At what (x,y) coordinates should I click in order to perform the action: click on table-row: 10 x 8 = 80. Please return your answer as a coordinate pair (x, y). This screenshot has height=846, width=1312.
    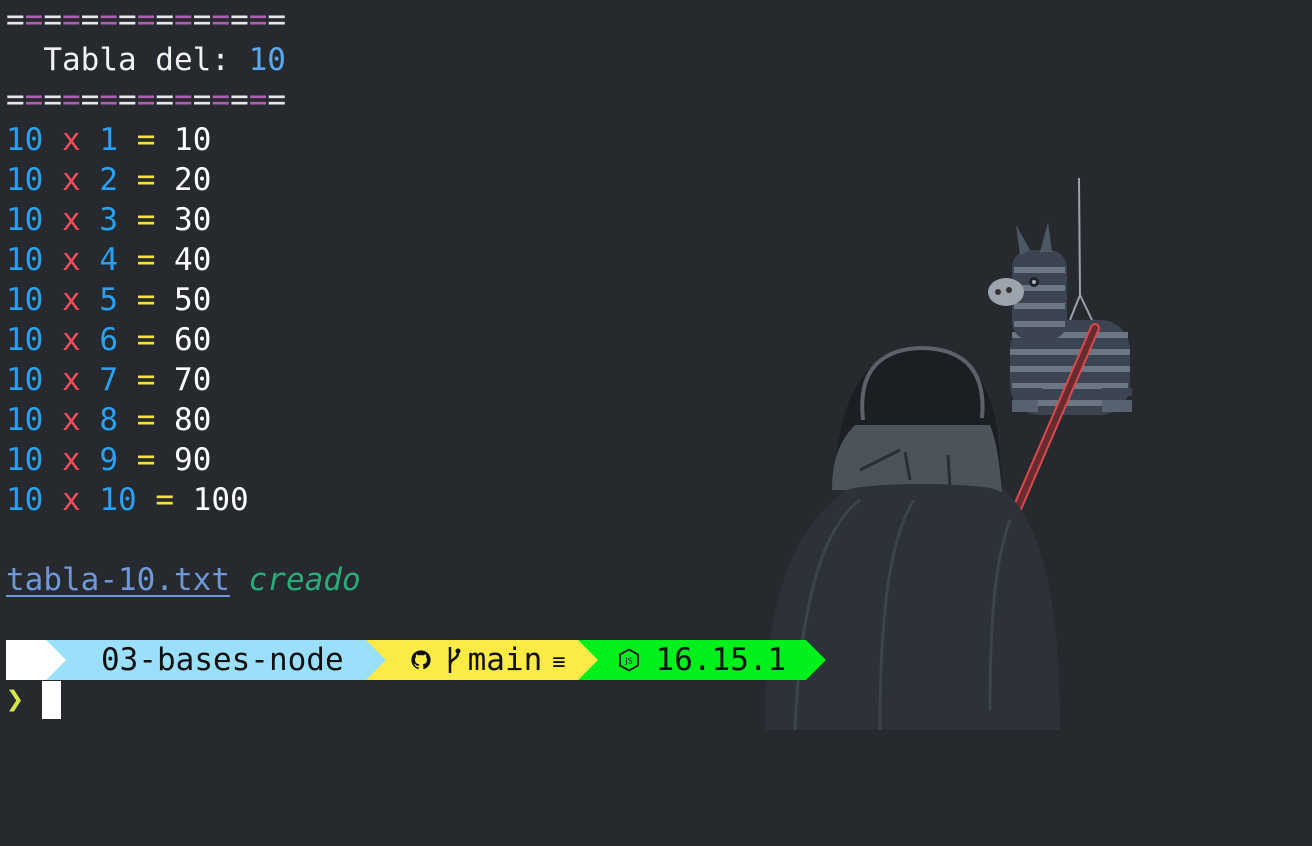
    Looking at the image, I should click on (109, 420).